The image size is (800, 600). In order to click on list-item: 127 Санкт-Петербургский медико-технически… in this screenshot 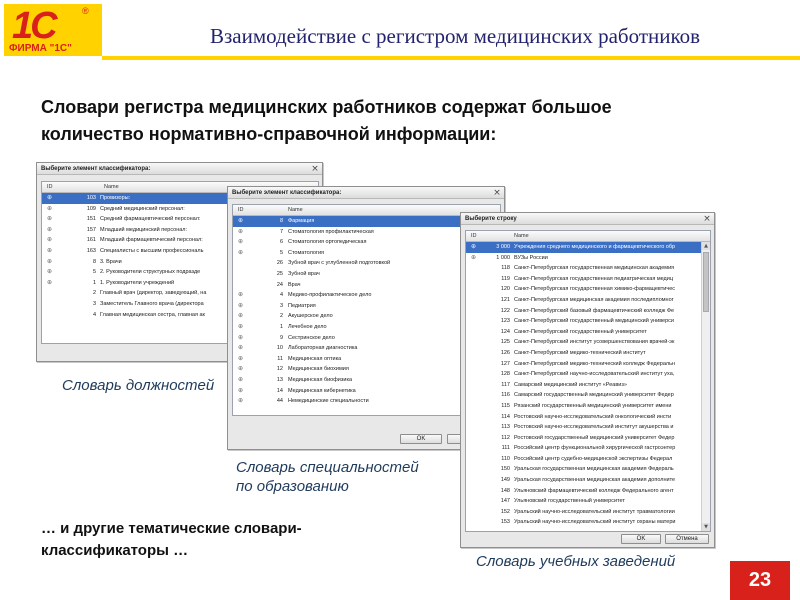, I will do `click(583, 364)`.